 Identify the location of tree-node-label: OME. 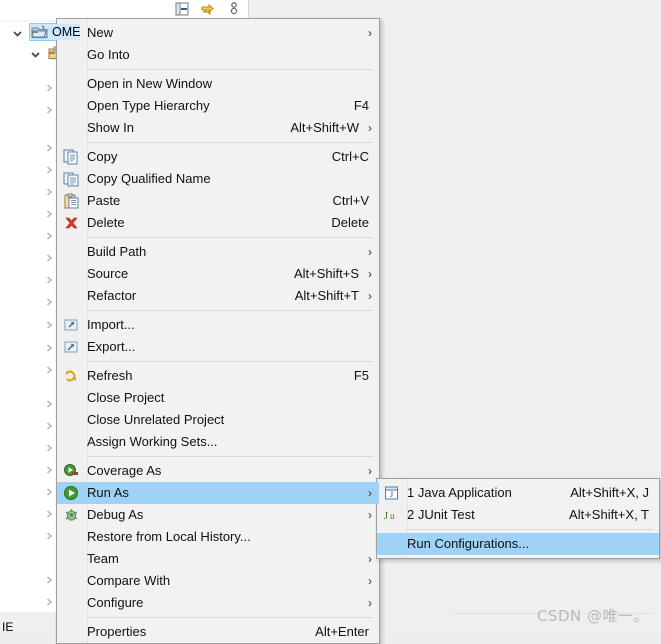
(66, 32).